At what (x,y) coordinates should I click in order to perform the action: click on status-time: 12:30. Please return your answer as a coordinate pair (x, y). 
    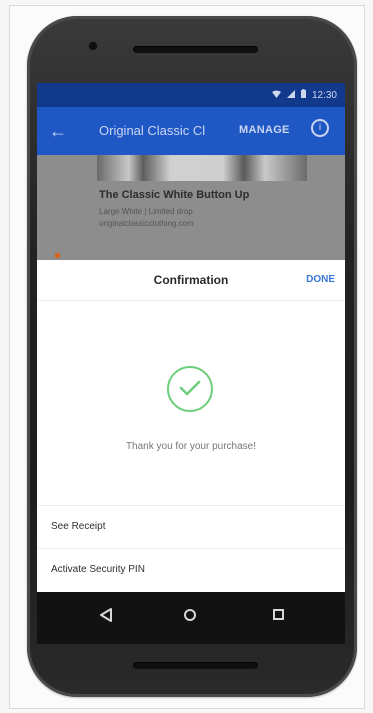
    Looking at the image, I should click on (324, 95).